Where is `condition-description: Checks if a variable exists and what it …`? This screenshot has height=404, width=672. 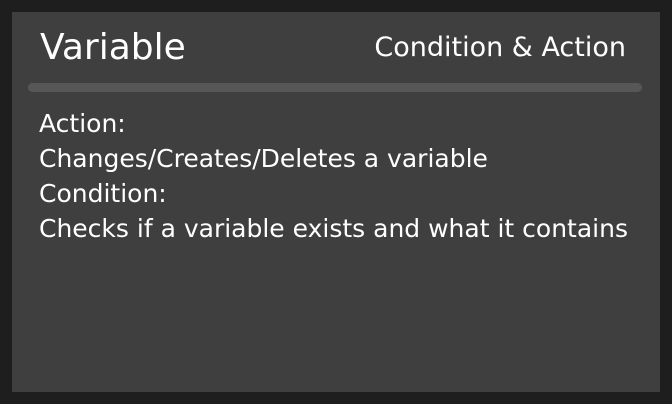
condition-description: Checks if a variable exists and what it … is located at coordinates (333, 228).